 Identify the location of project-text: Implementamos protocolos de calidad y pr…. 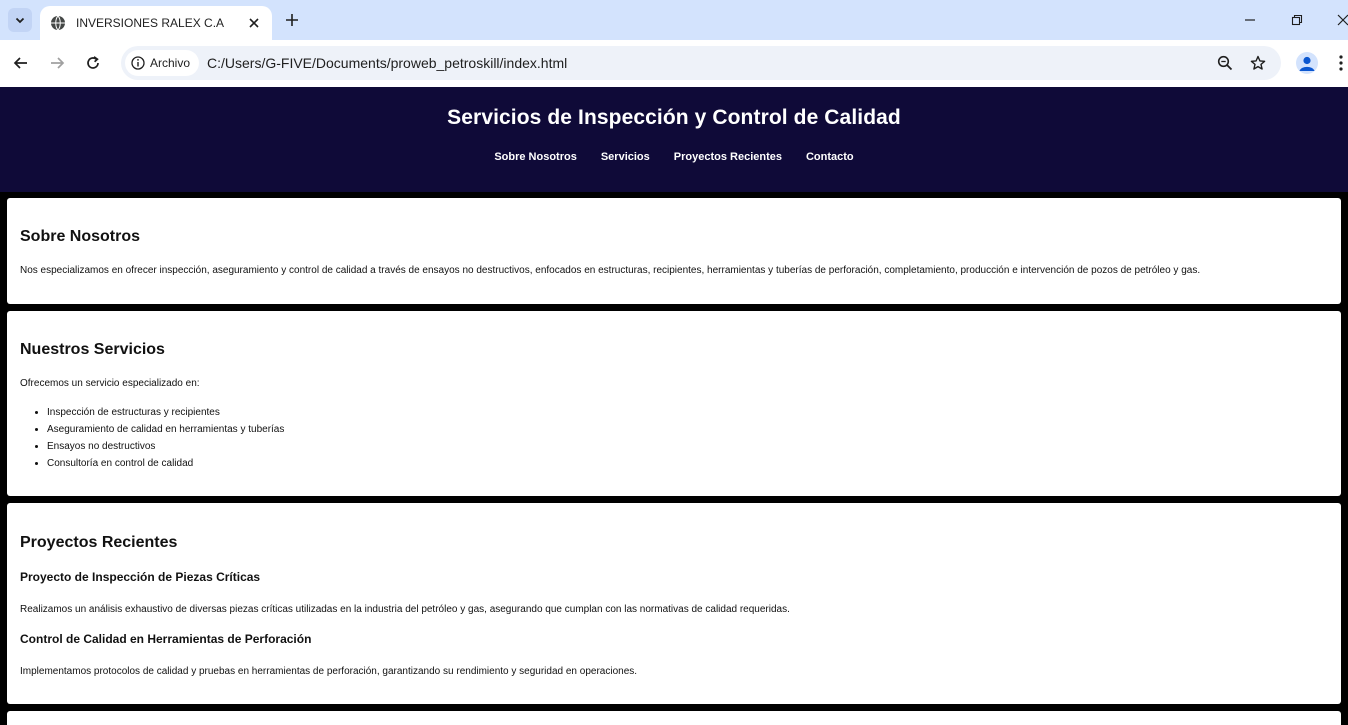
(329, 671).